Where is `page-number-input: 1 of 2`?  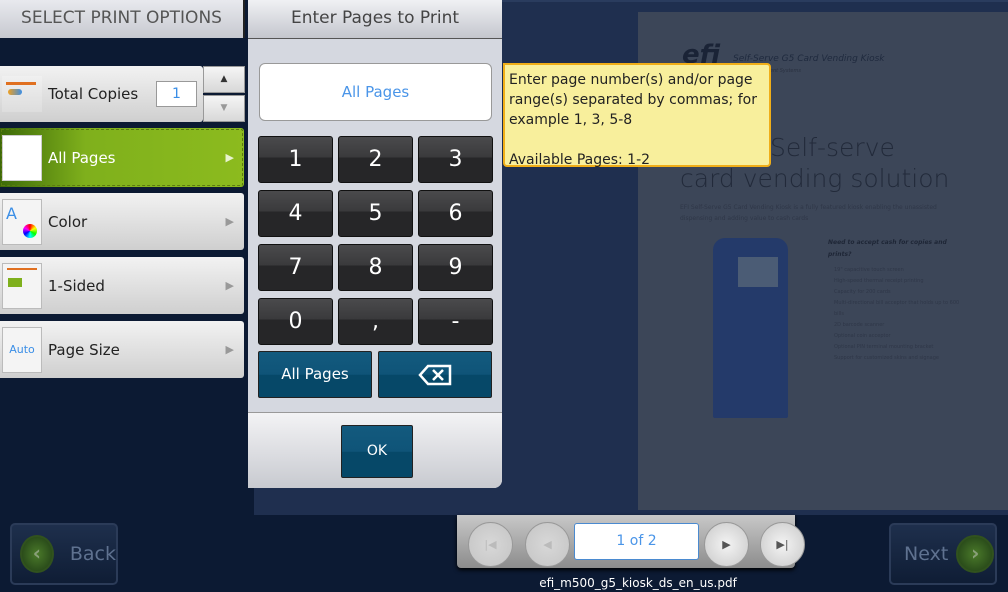
page-number-input: 1 of 2 is located at coordinates (636, 541).